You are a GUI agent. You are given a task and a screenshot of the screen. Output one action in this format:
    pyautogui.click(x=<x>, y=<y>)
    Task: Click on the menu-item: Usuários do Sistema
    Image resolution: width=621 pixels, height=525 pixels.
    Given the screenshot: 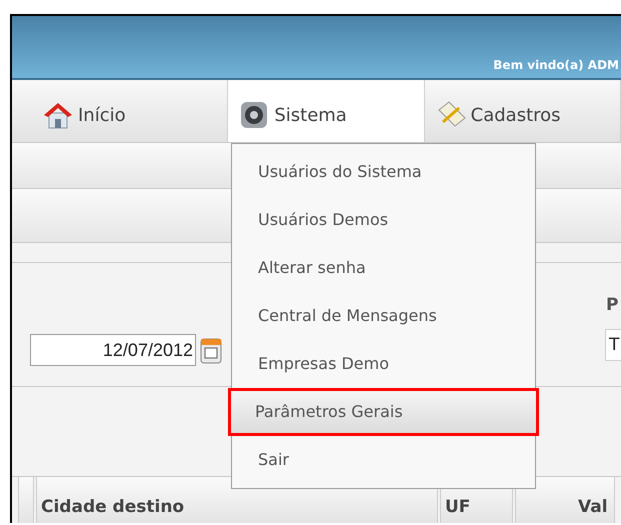 What is the action you would take?
    pyautogui.click(x=383, y=172)
    